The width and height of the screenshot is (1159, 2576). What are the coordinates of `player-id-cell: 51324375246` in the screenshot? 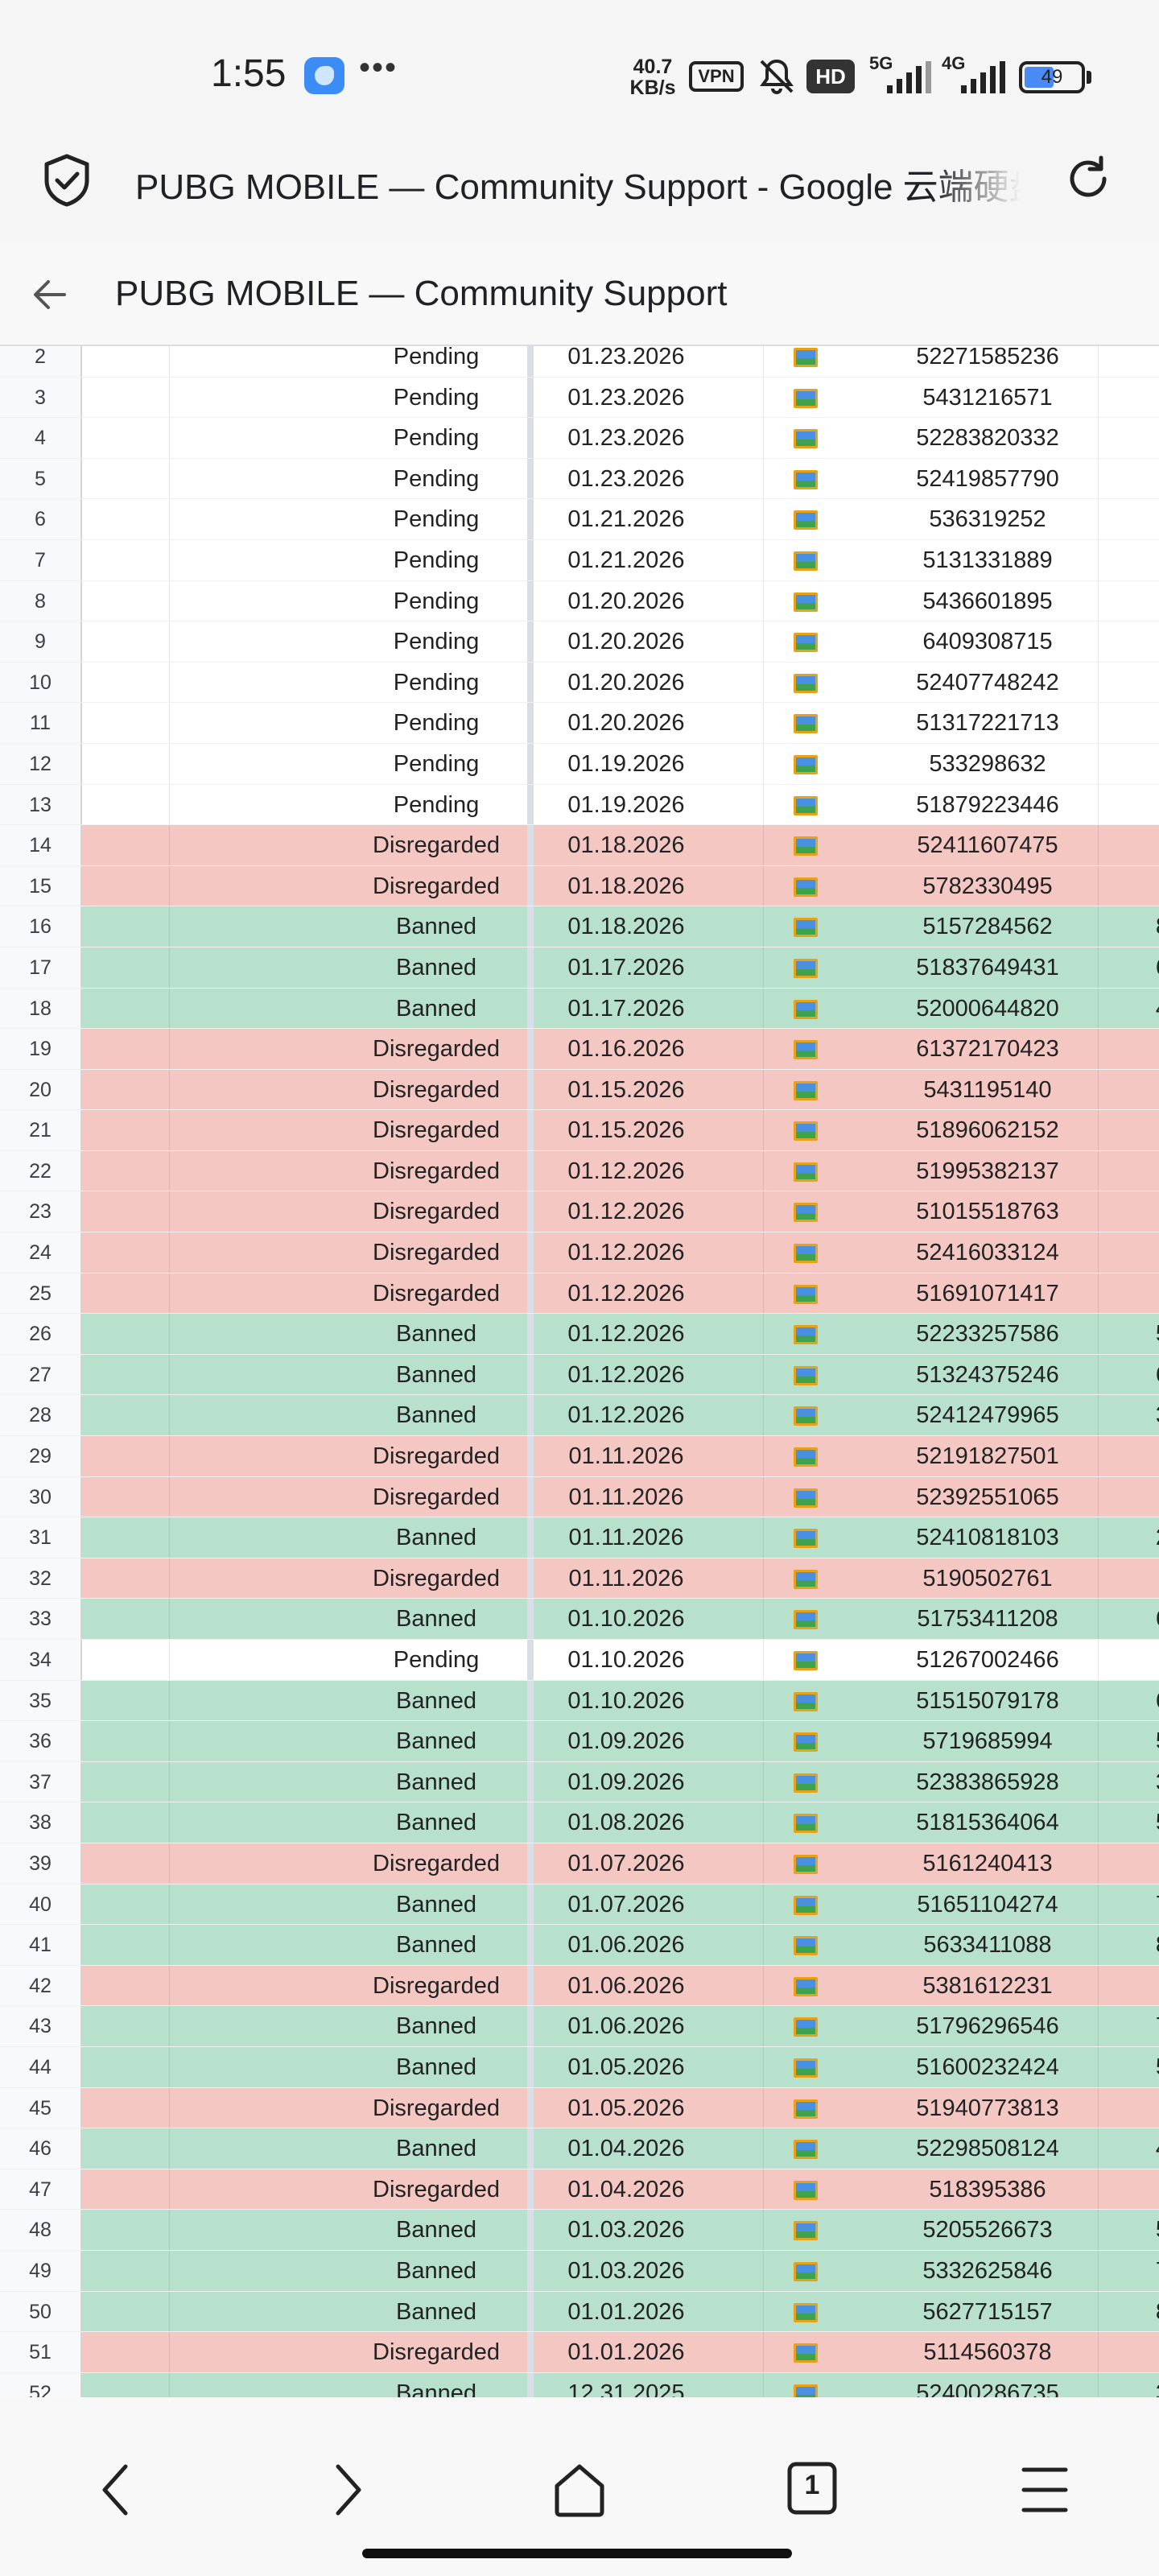 It's located at (987, 1375).